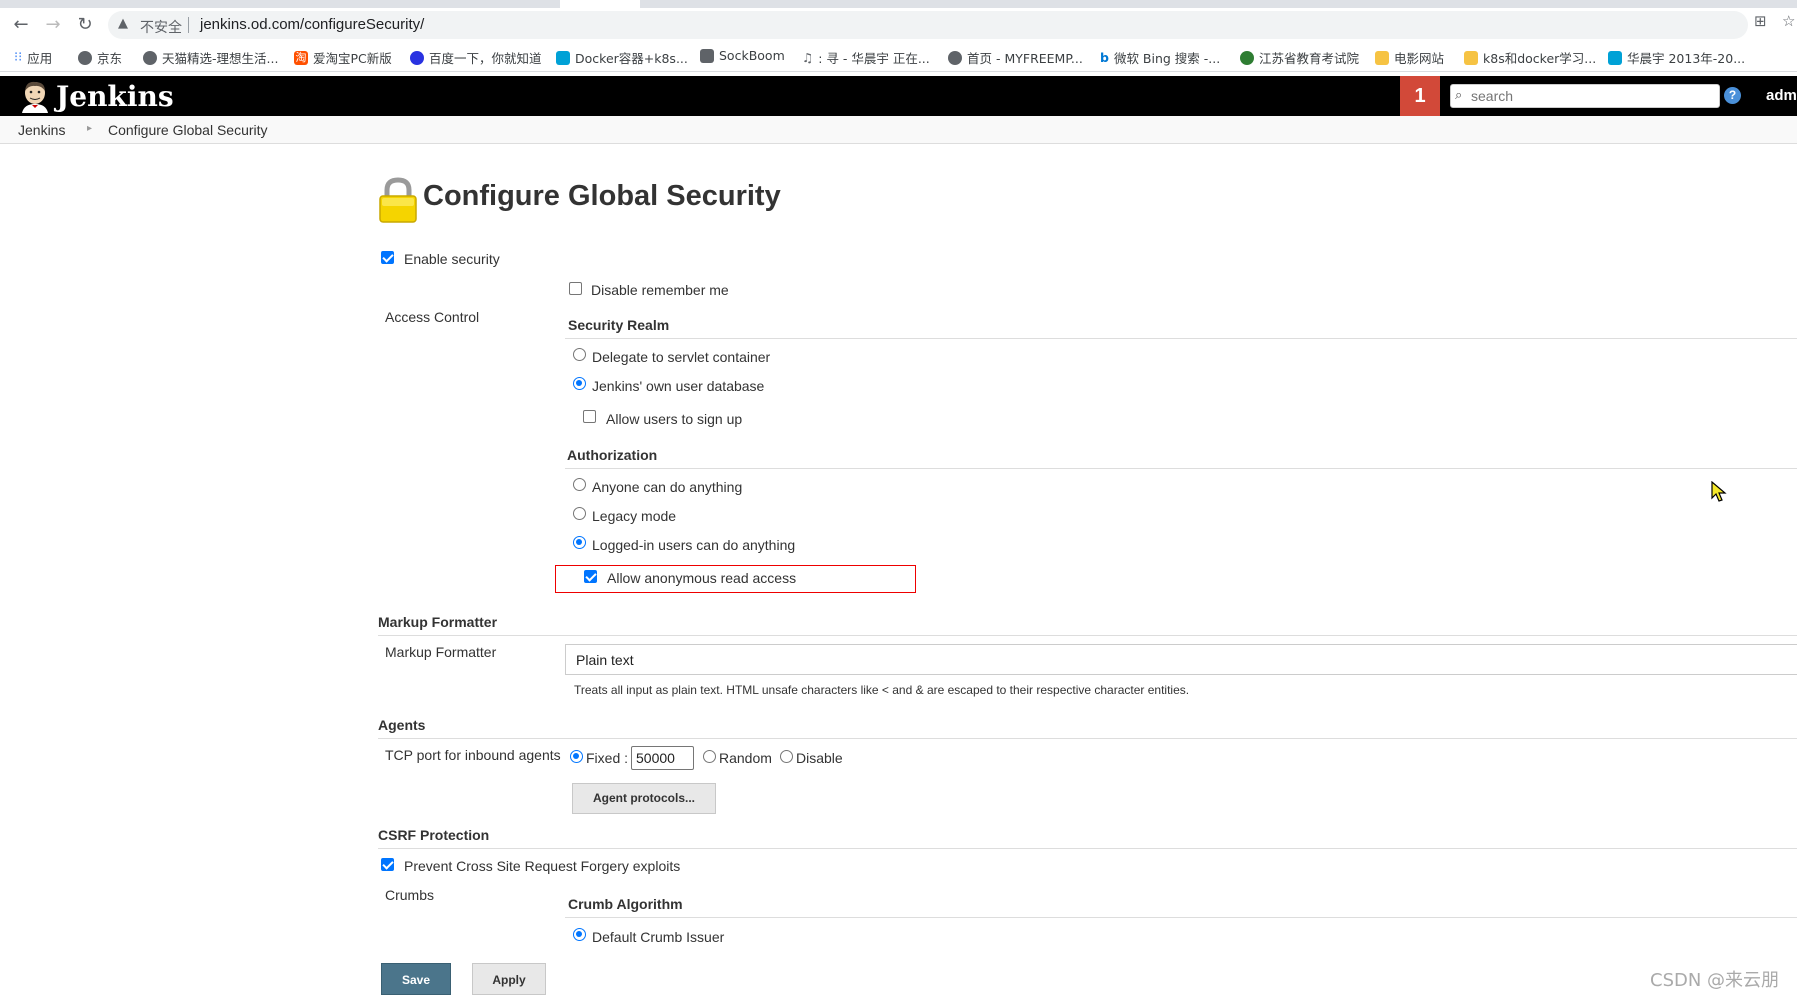 The width and height of the screenshot is (1797, 995). What do you see at coordinates (1382, 57) in the screenshot?
I see `folder-icon` at bounding box center [1382, 57].